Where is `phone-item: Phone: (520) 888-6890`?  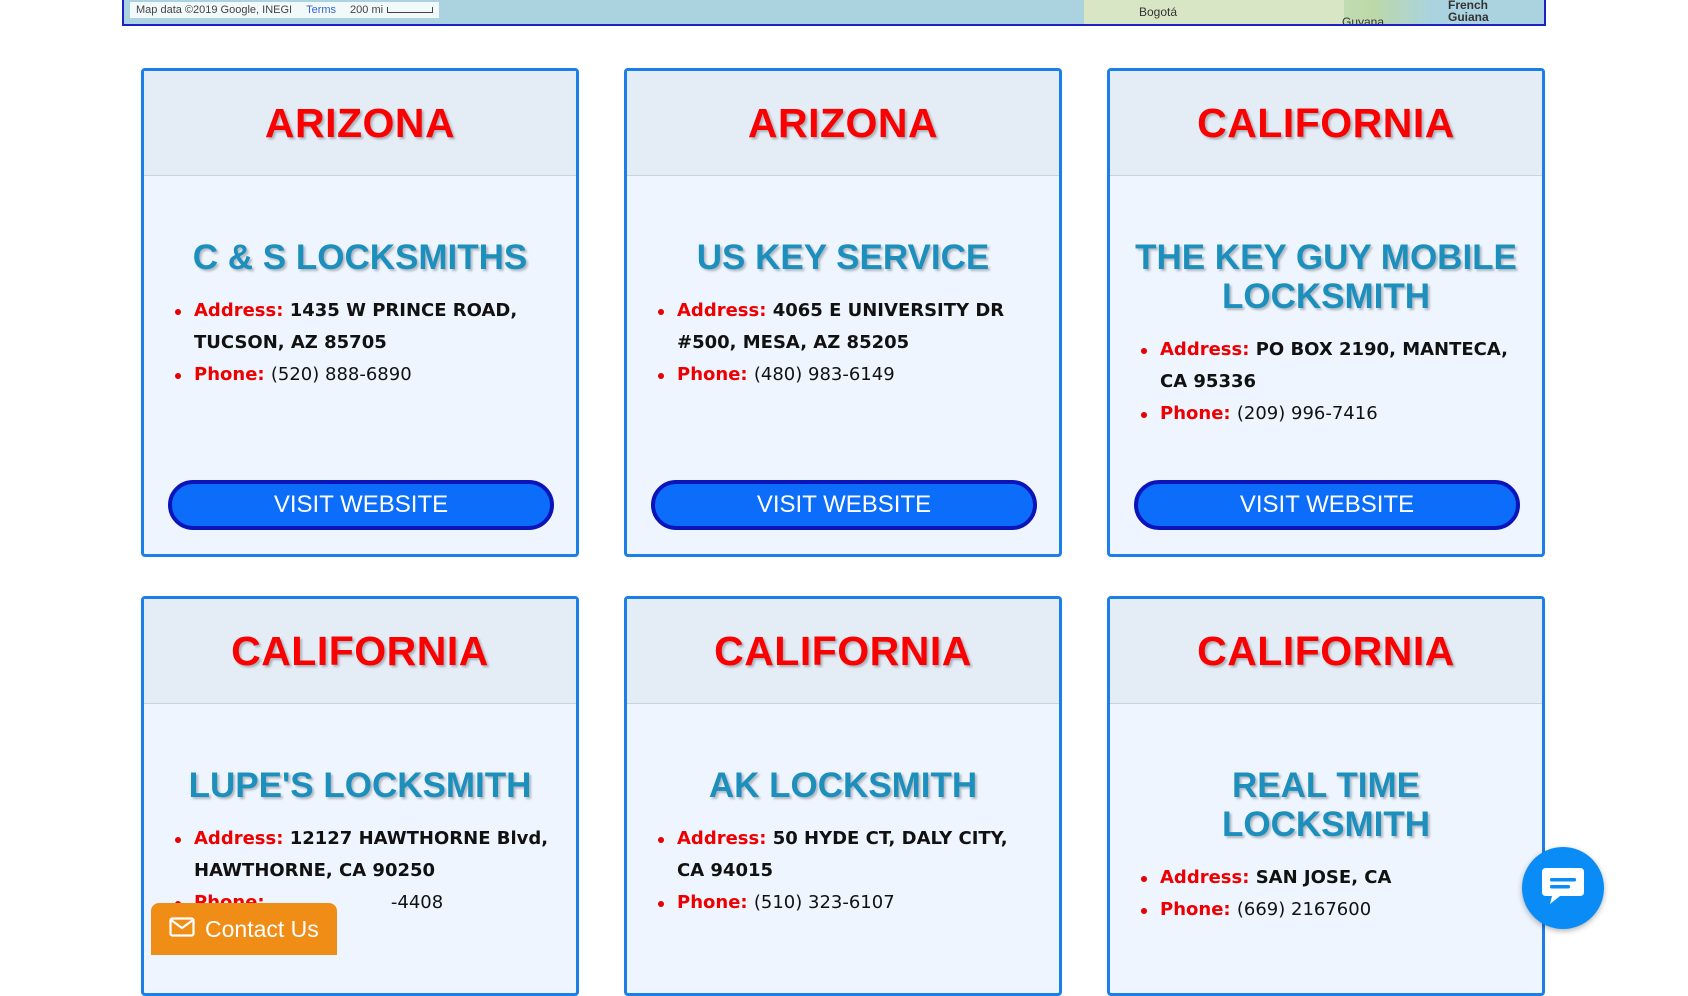
phone-item: Phone: (520) 888-6890 is located at coordinates (365, 375).